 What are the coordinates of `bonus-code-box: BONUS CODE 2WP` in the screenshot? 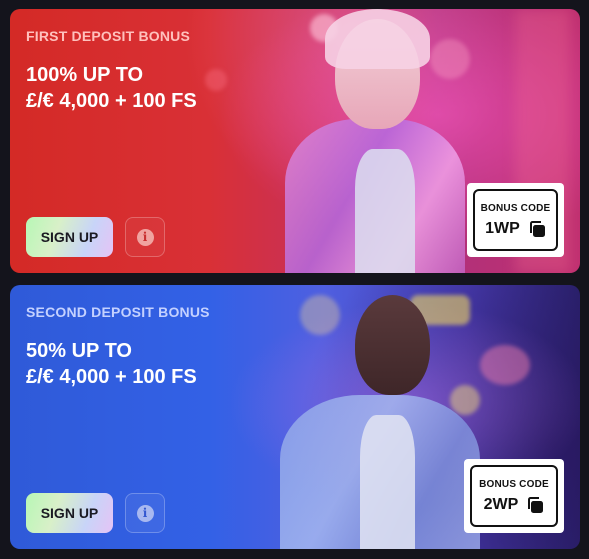 It's located at (514, 496).